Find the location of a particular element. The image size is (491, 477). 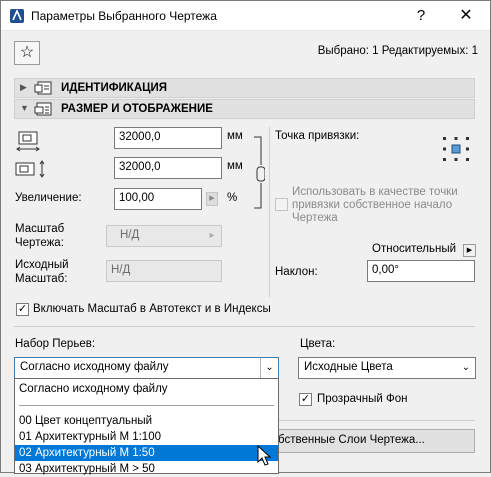

expand-arrow-icon: ▶ is located at coordinates (23, 87).